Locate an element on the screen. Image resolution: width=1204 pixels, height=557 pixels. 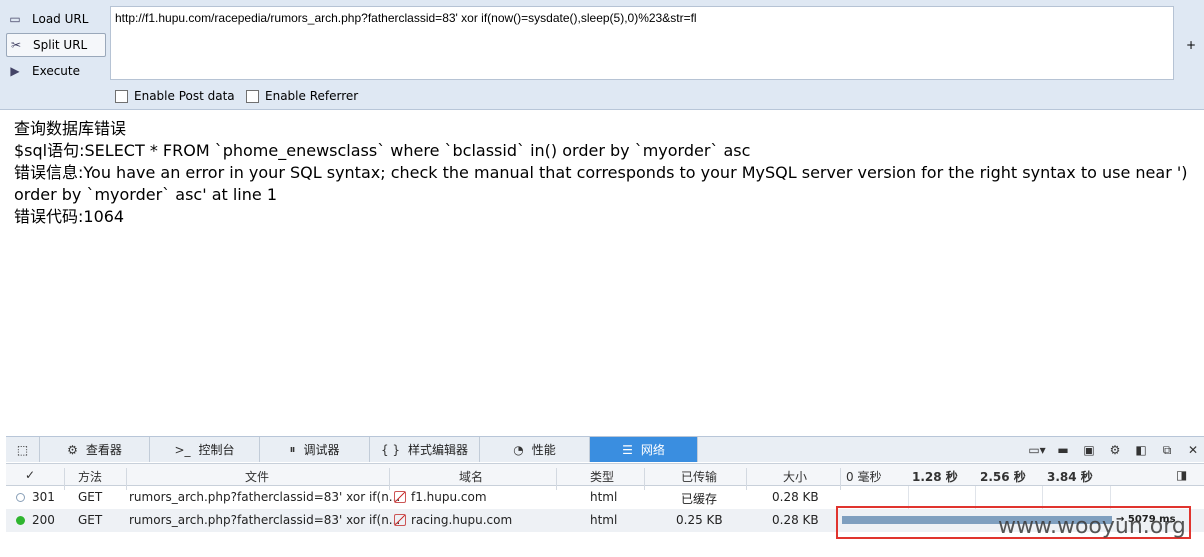
toolbox-buttons-icon: ▭▾ is located at coordinates (1037, 450).